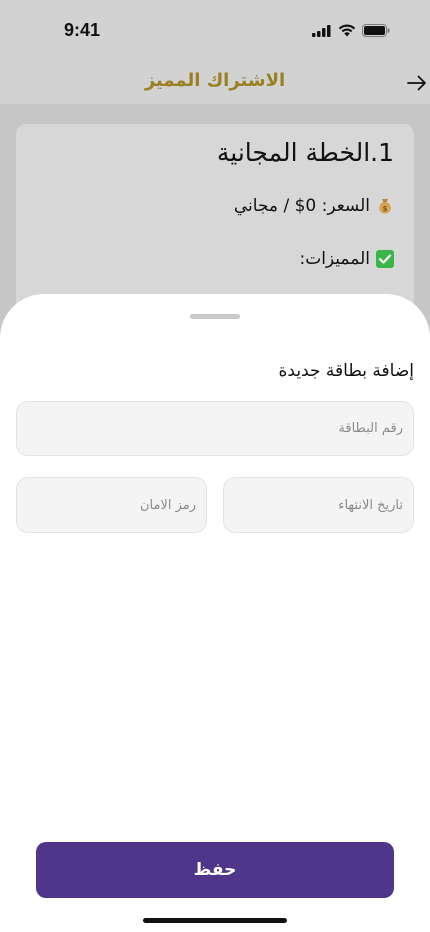 The height and width of the screenshot is (932, 430). I want to click on sheet-drag-handle, so click(215, 316).